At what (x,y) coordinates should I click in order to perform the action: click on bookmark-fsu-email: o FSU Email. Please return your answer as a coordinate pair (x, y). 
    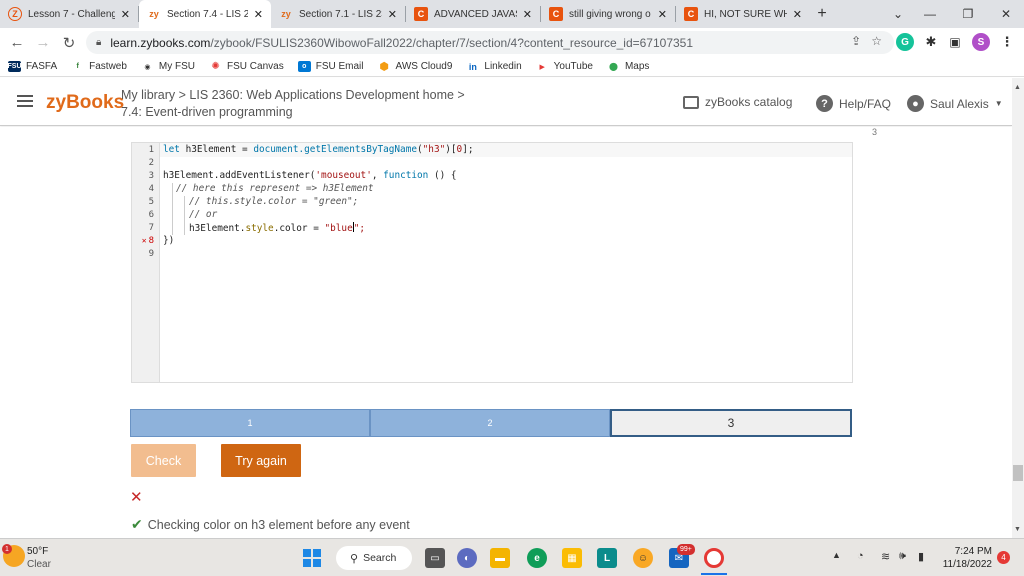
    Looking at the image, I should click on (330, 66).